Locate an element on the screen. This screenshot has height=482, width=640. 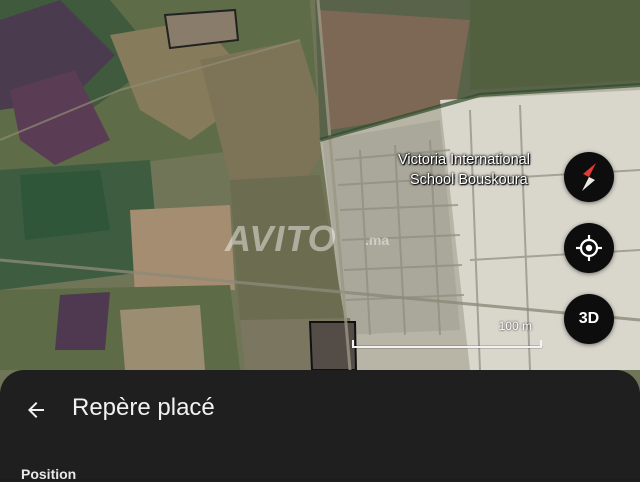
back-button is located at coordinates (36, 410).